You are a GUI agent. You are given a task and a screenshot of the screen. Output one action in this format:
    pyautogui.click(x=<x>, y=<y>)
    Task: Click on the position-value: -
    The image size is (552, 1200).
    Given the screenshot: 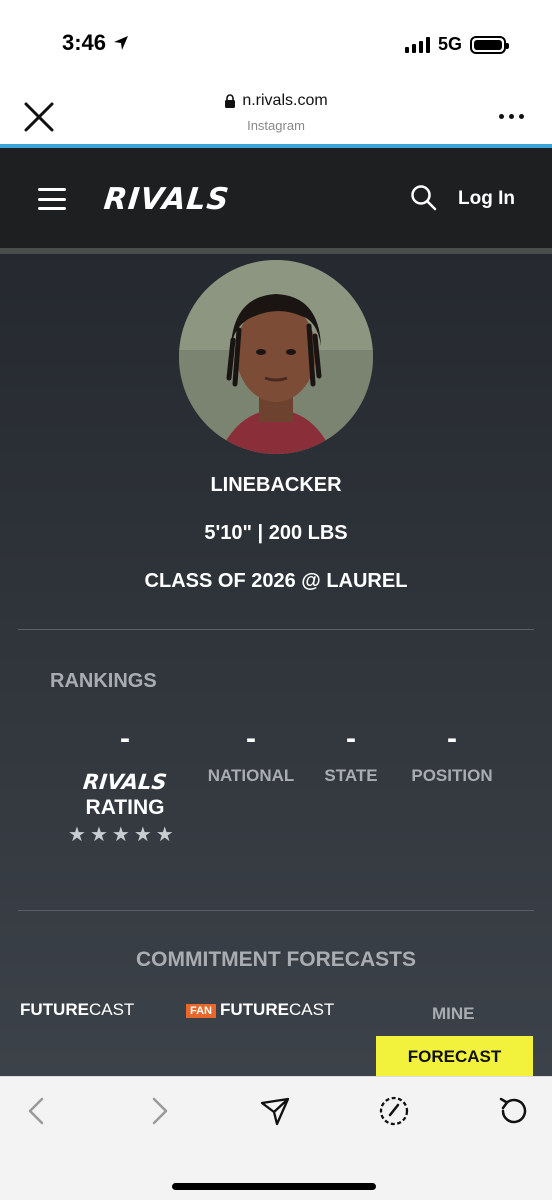 What is the action you would take?
    pyautogui.click(x=452, y=738)
    